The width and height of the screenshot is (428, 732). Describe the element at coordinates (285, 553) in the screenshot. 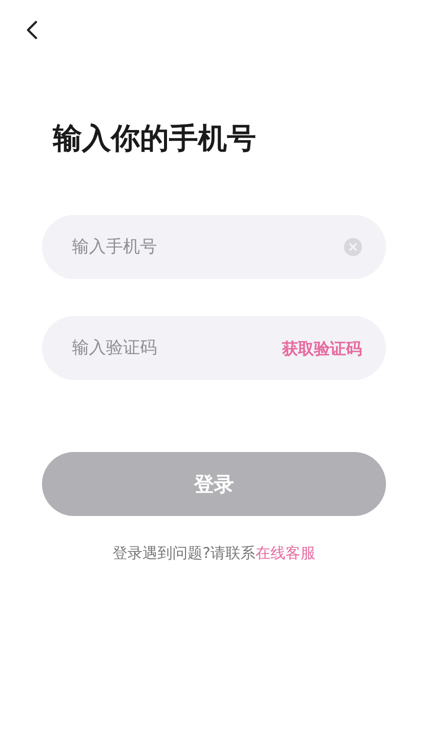

I see `customer-service-link: 在线客服` at that location.